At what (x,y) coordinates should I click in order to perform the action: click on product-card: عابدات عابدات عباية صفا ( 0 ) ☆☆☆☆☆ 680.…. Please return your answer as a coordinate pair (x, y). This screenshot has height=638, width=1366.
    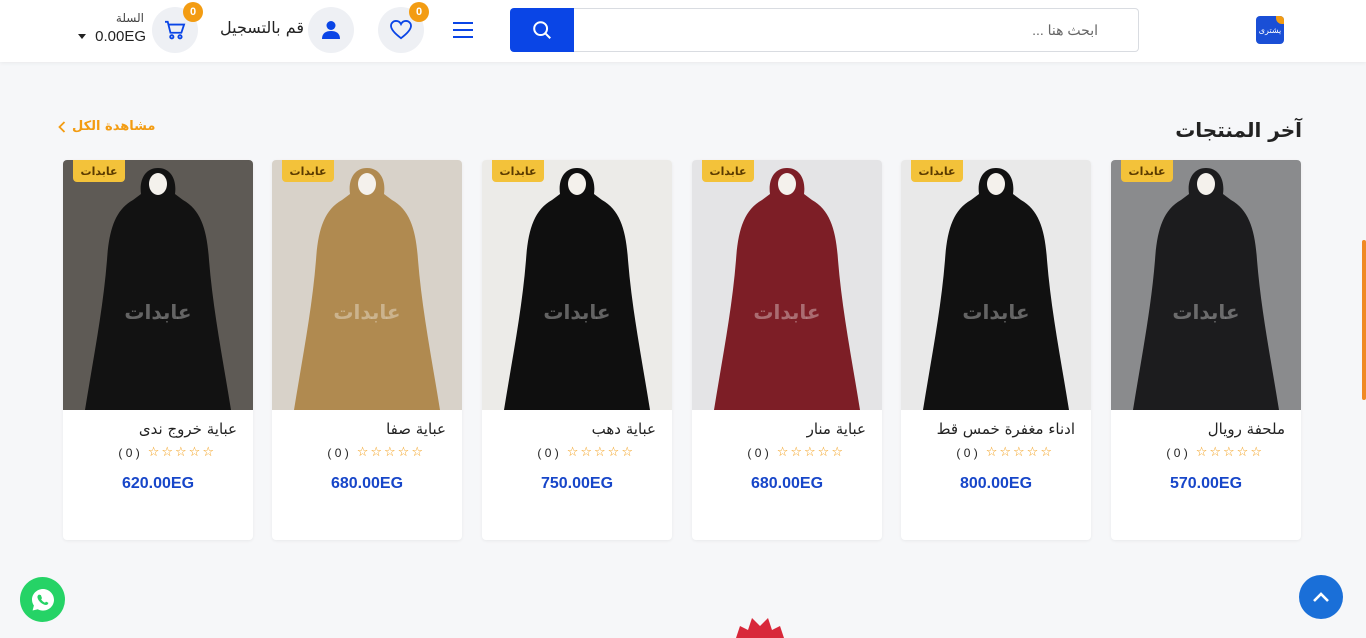
    Looking at the image, I should click on (367, 350).